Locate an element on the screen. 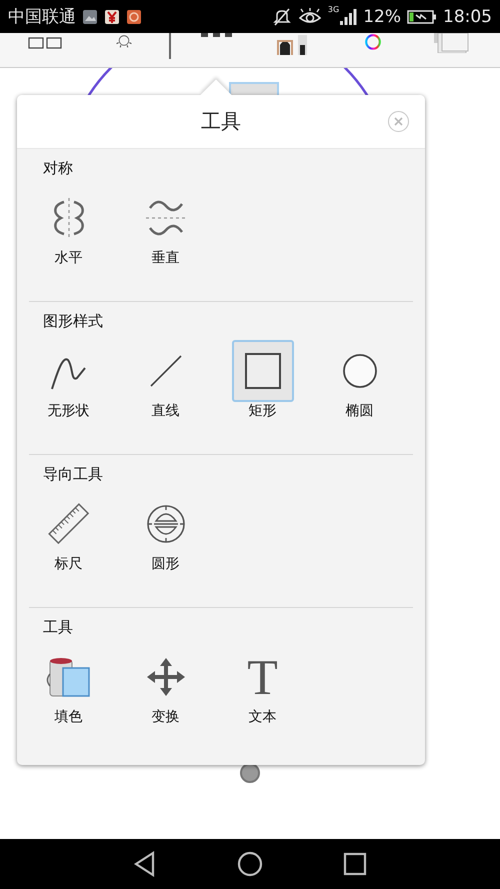  close-icon is located at coordinates (398, 121).